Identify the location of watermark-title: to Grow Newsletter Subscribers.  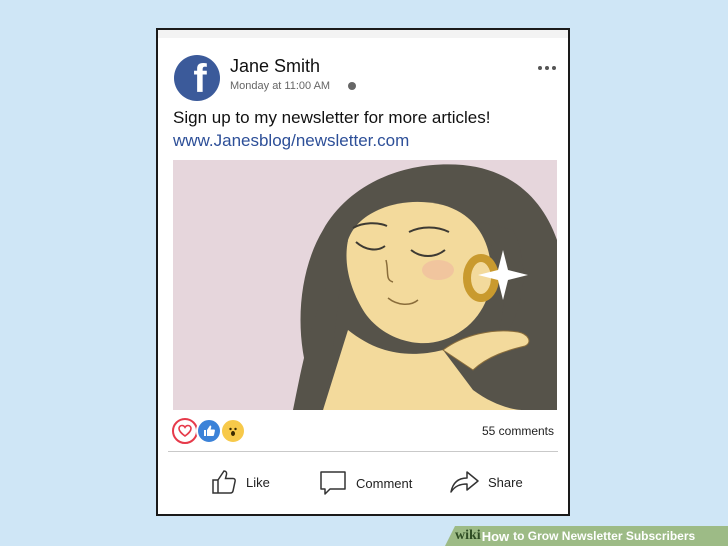
(604, 536).